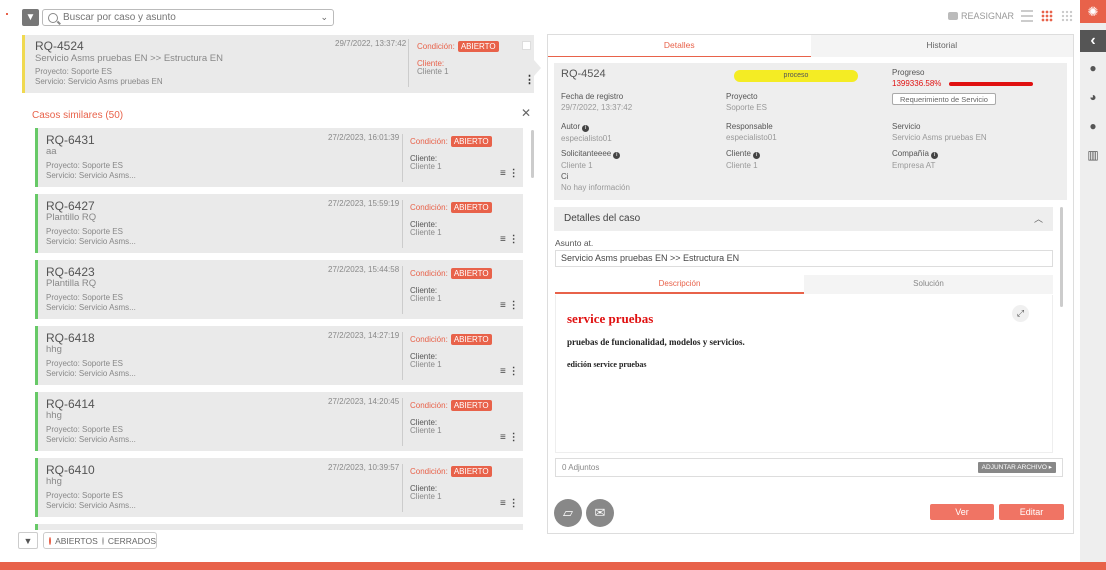  Describe the element at coordinates (568, 513) in the screenshot. I see `note-icon: ▱` at that location.